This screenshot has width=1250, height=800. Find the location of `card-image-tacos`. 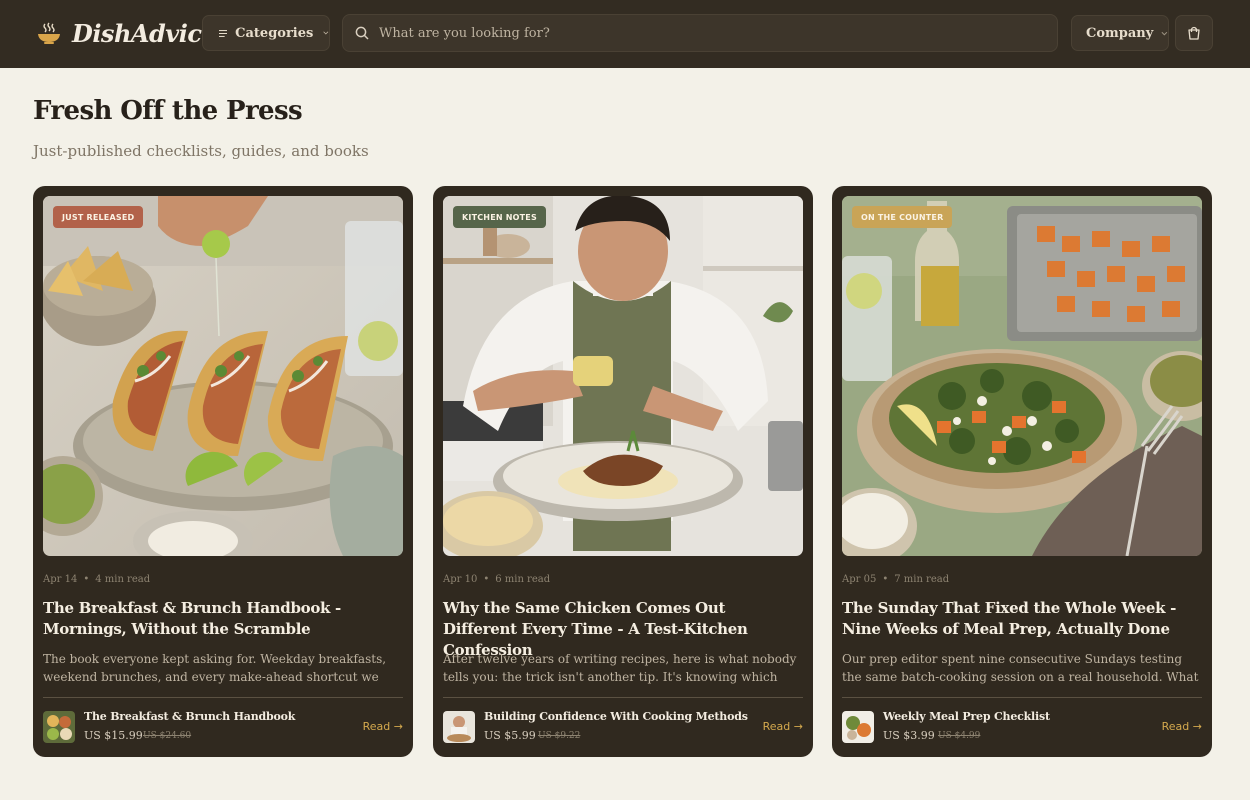

card-image-tacos is located at coordinates (223, 376).